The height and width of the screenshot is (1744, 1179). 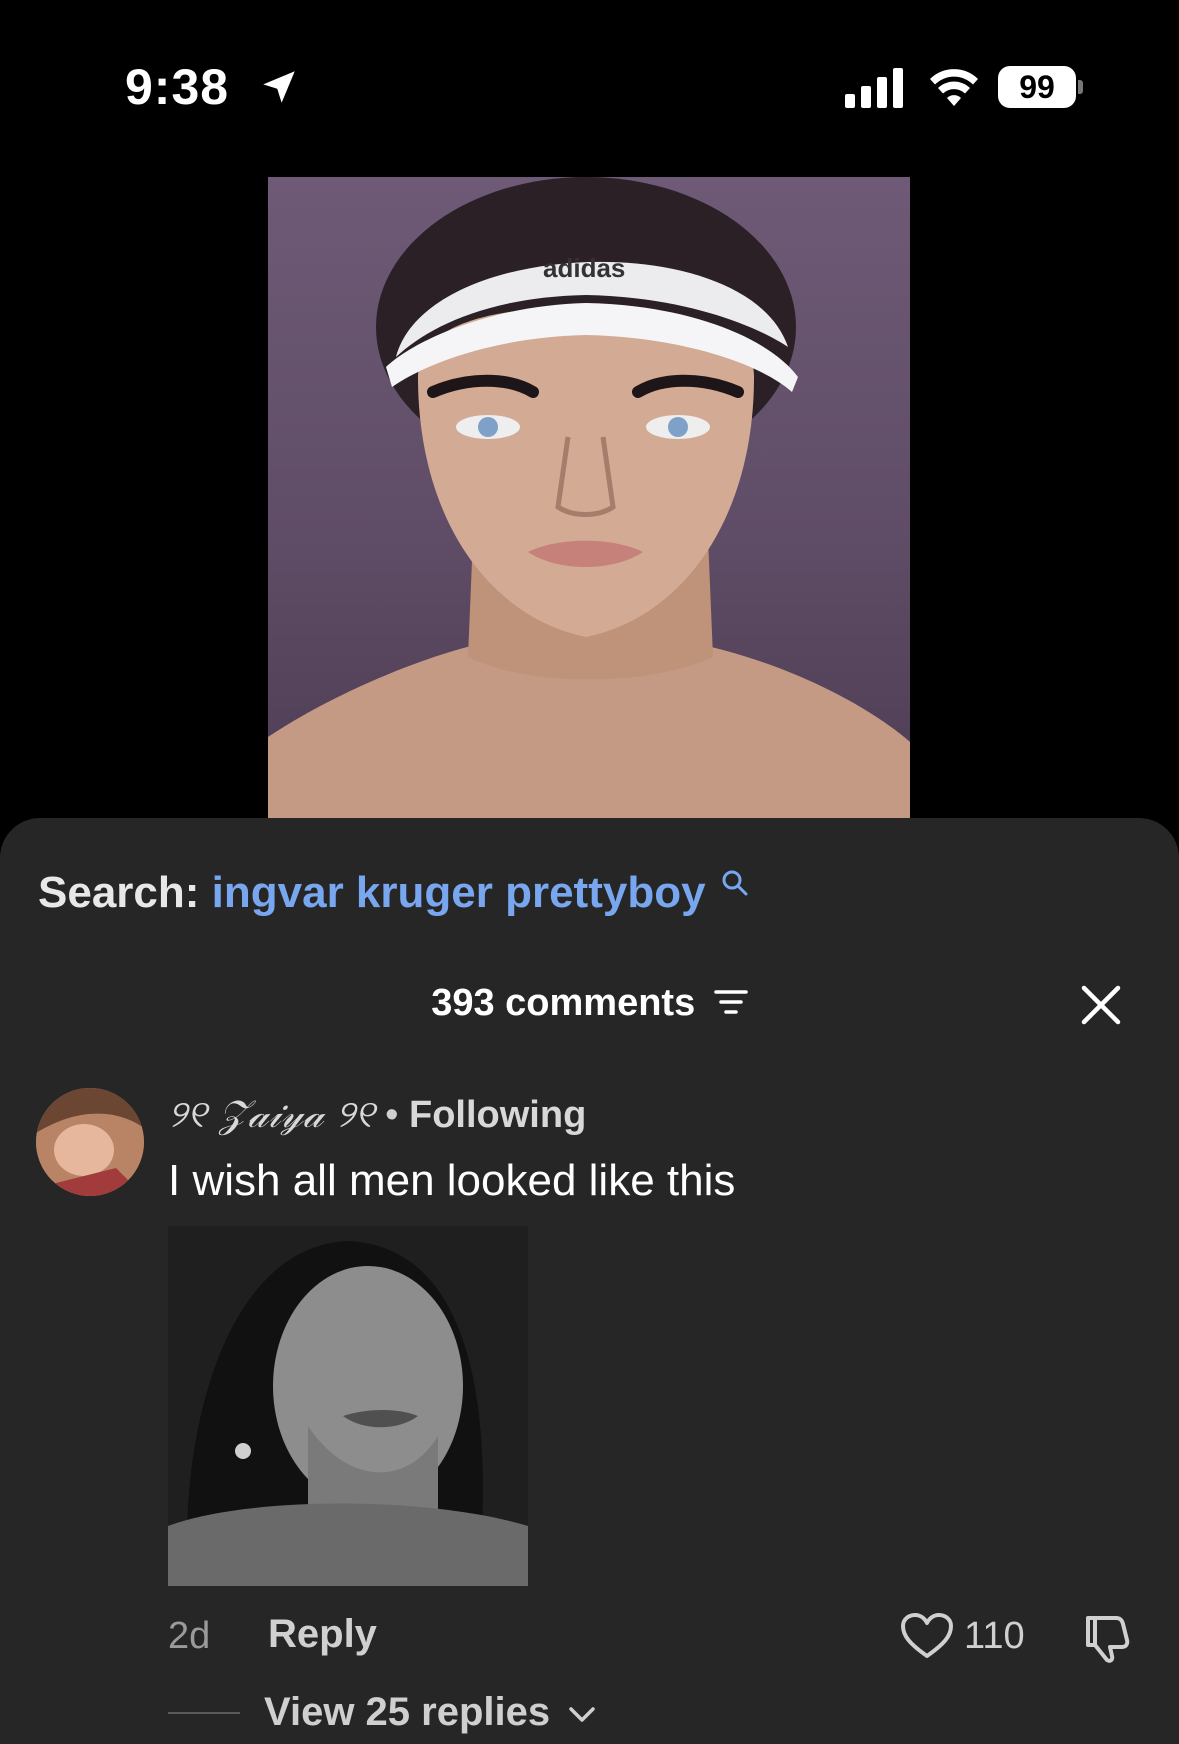 I want to click on comment-photo, so click(x=348, y=1406).